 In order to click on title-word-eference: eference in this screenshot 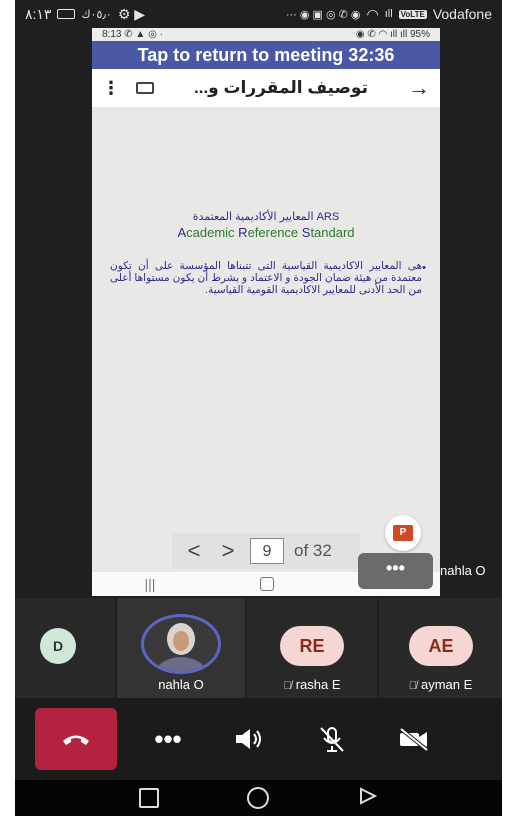, I will do `click(274, 232)`.